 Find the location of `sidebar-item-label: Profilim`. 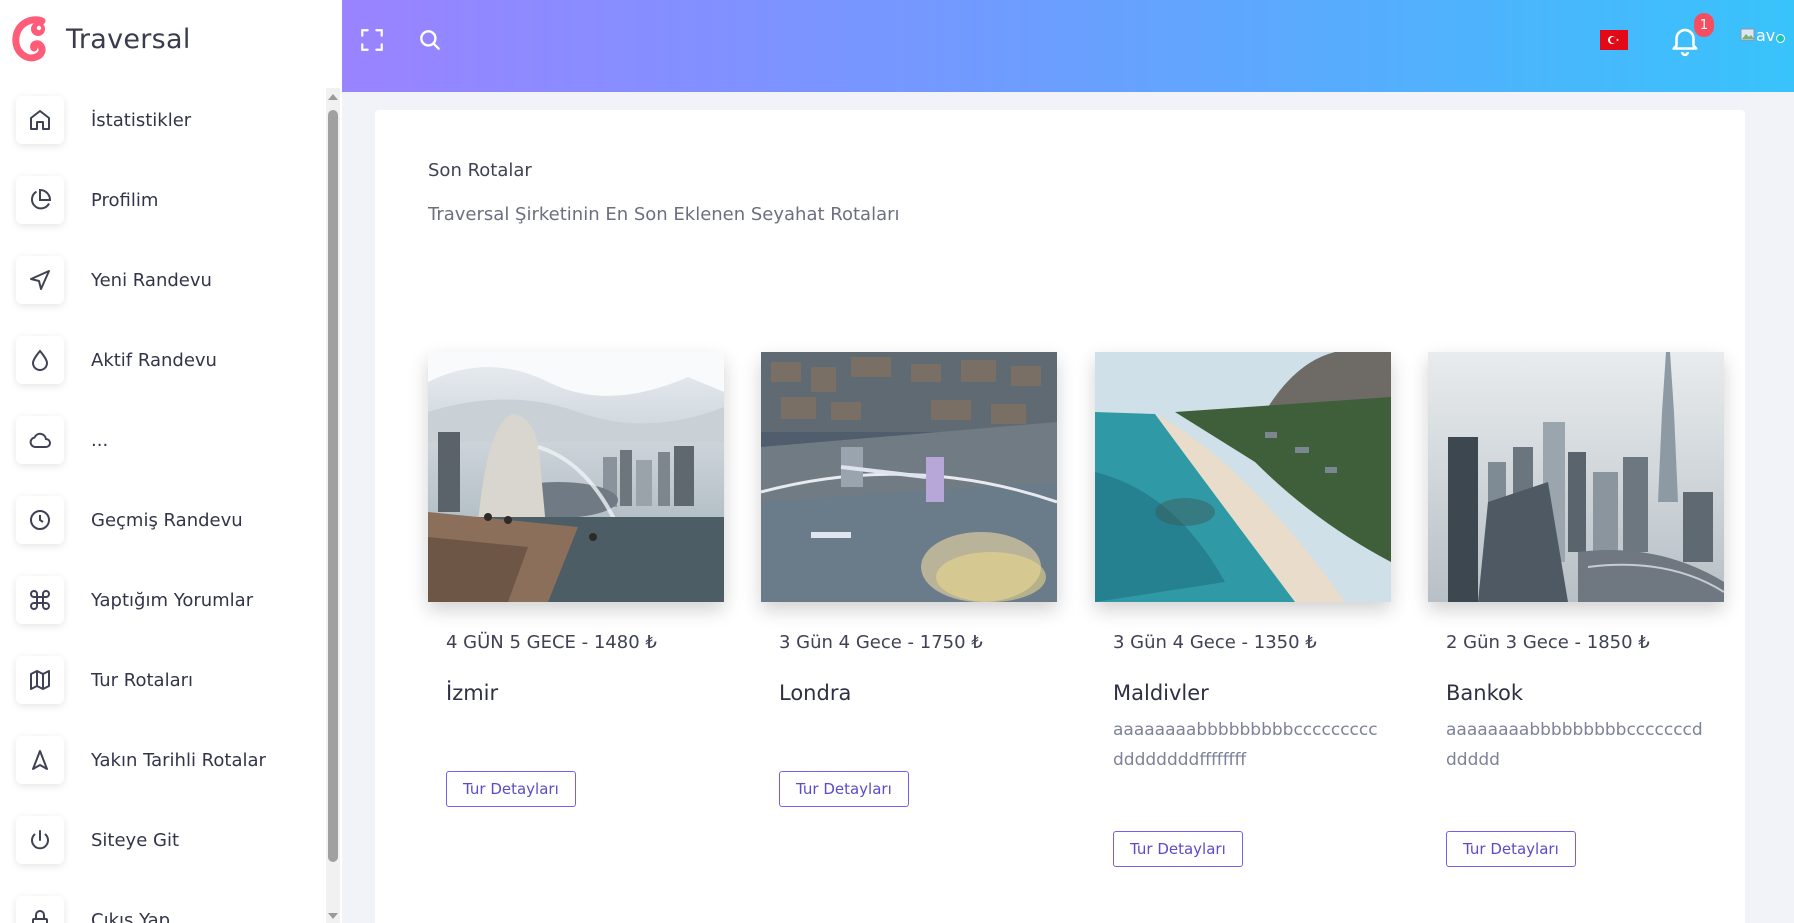

sidebar-item-label: Profilim is located at coordinates (125, 200).